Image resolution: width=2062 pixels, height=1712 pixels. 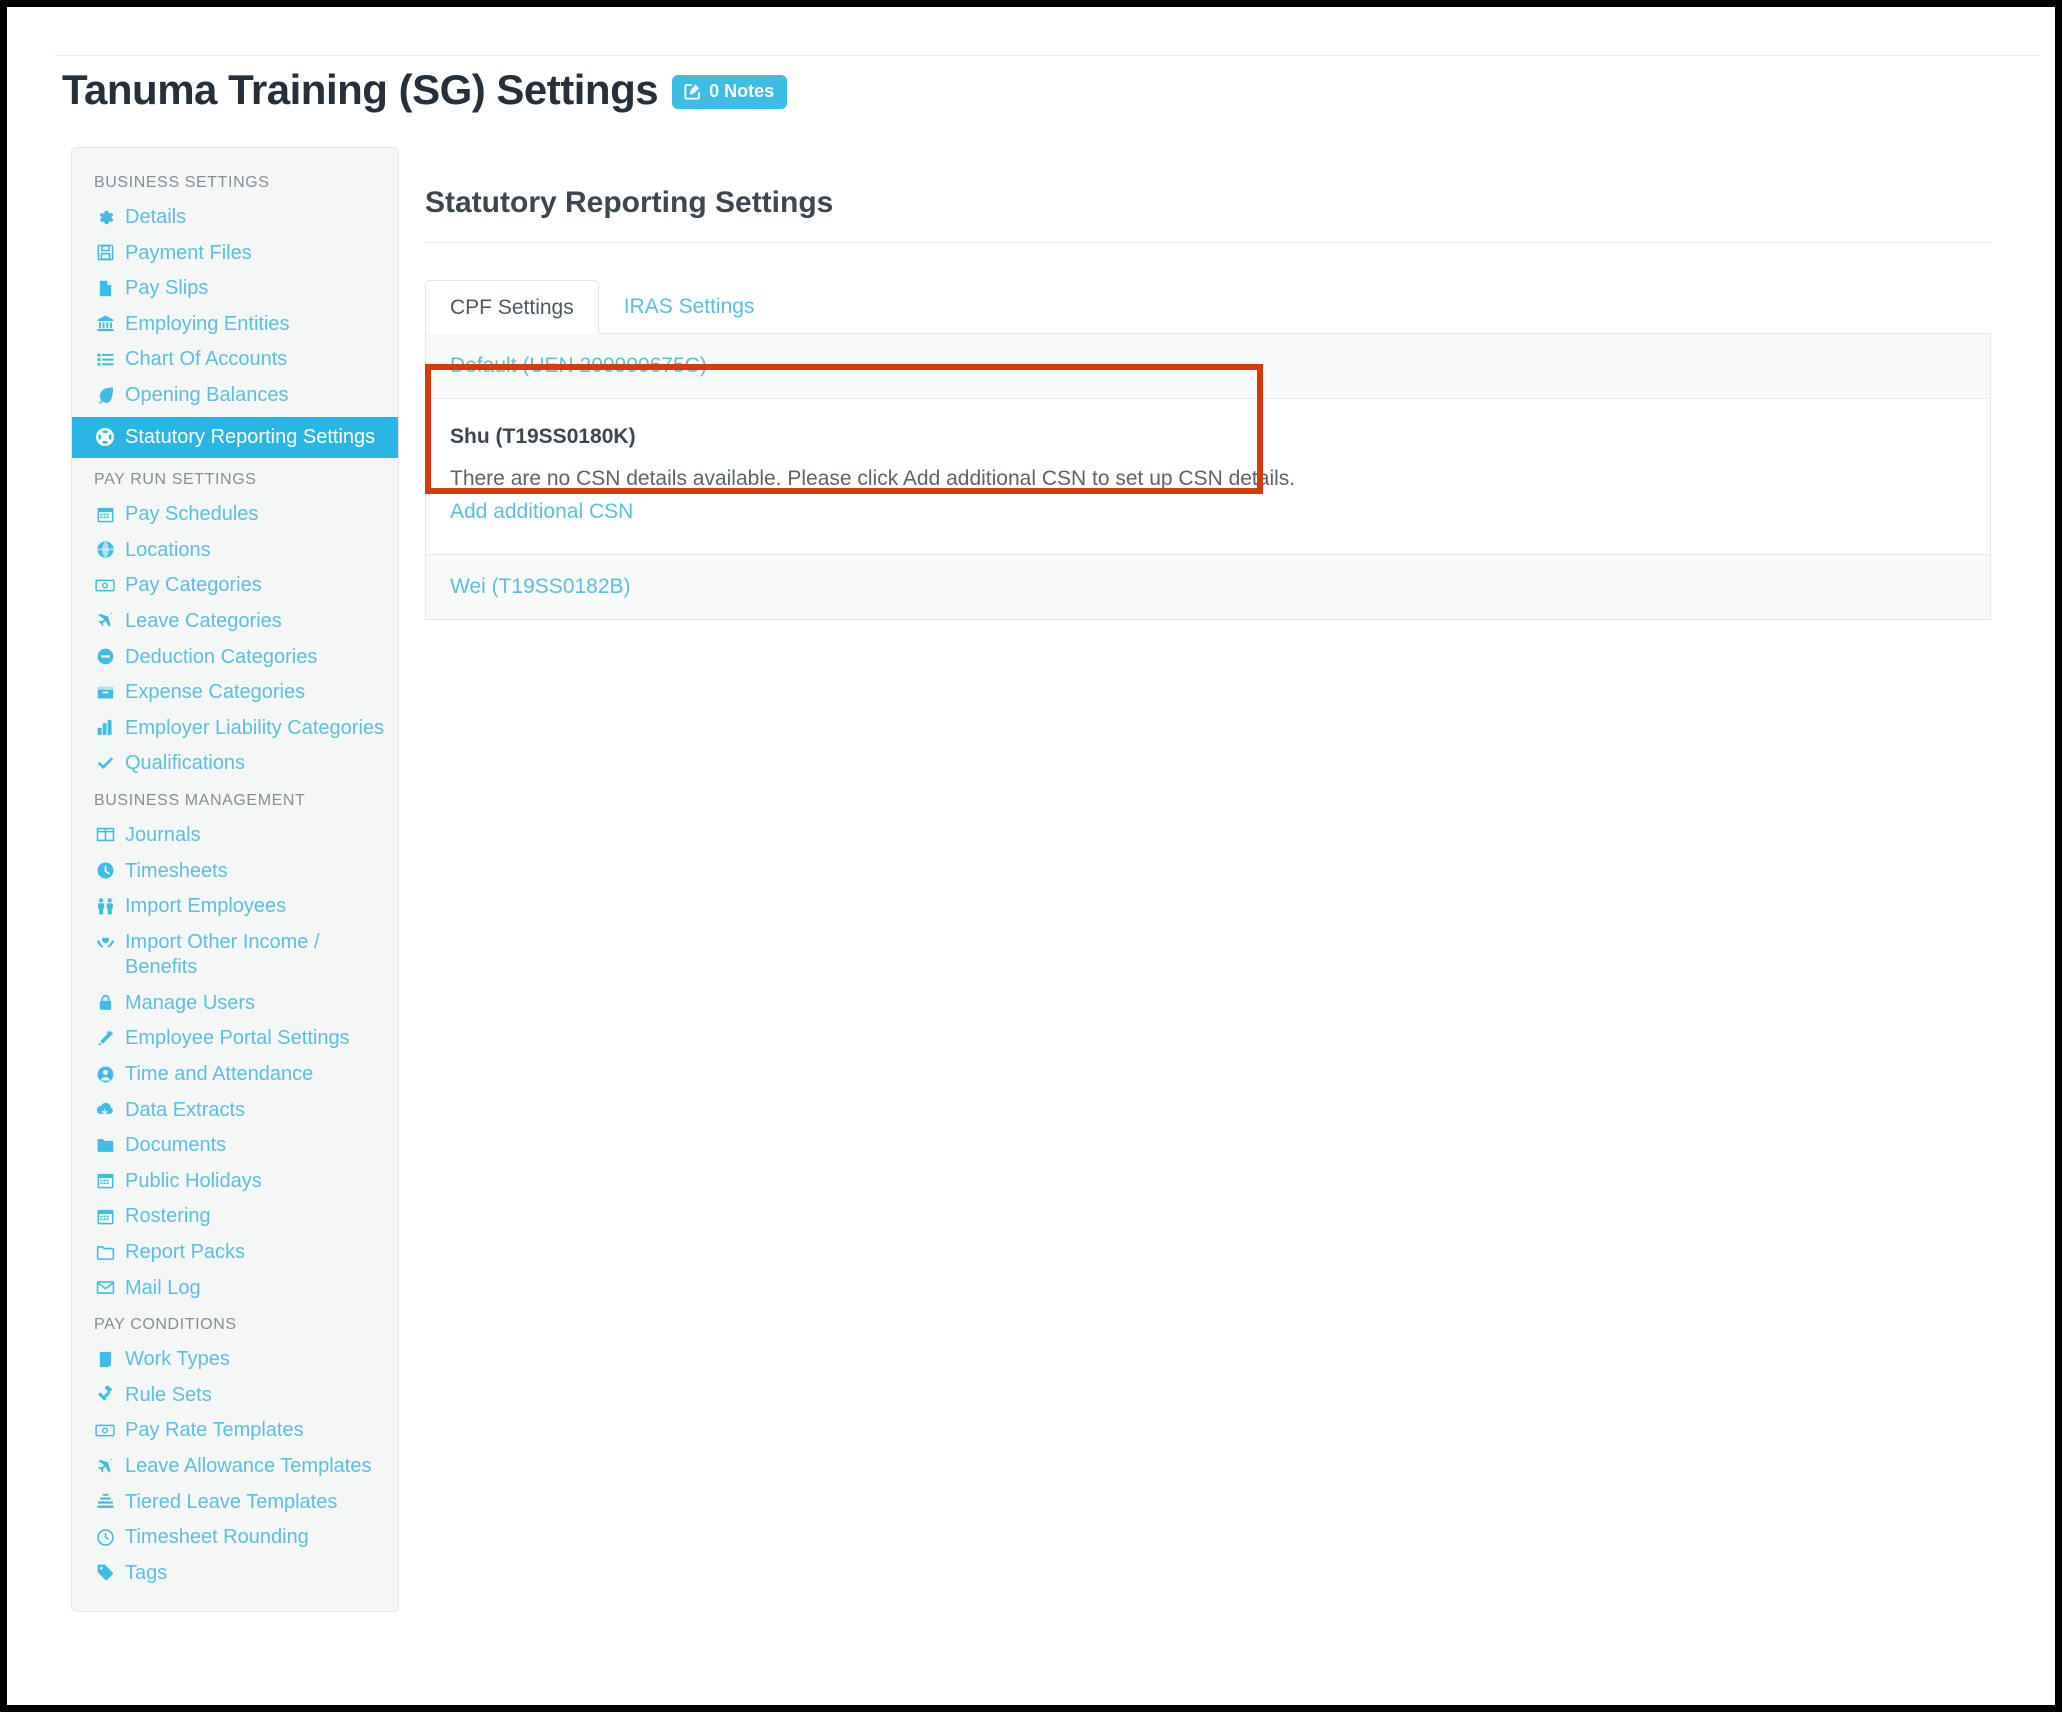 What do you see at coordinates (541, 512) in the screenshot?
I see `add-additional-csn-link: Add additional CSN` at bounding box center [541, 512].